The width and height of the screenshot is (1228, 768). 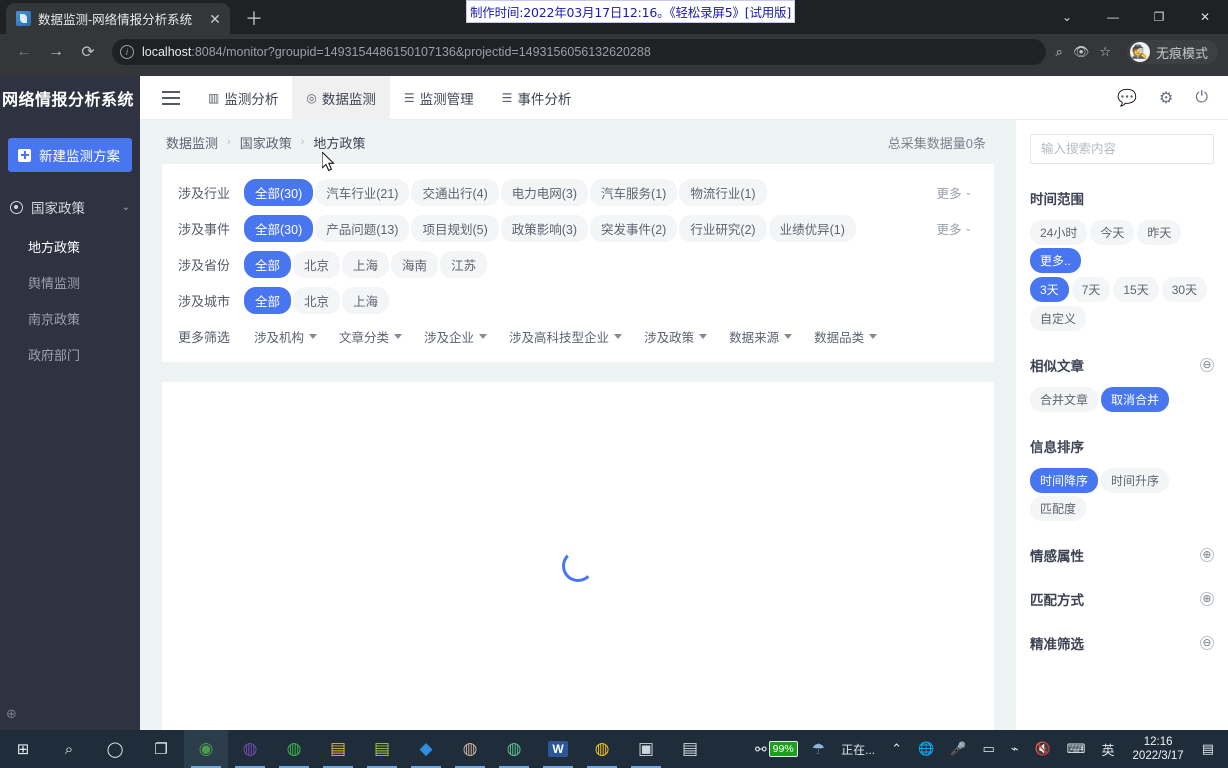 What do you see at coordinates (70, 318) in the screenshot?
I see `sidebar-item-南京政策: 南京政策` at bounding box center [70, 318].